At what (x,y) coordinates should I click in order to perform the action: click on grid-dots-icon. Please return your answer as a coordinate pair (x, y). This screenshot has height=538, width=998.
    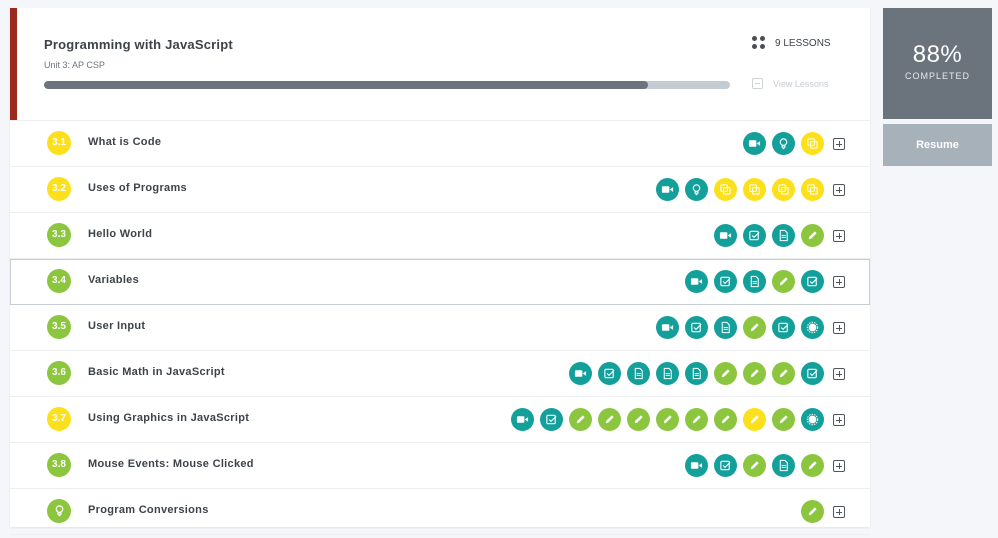
    Looking at the image, I should click on (759, 43).